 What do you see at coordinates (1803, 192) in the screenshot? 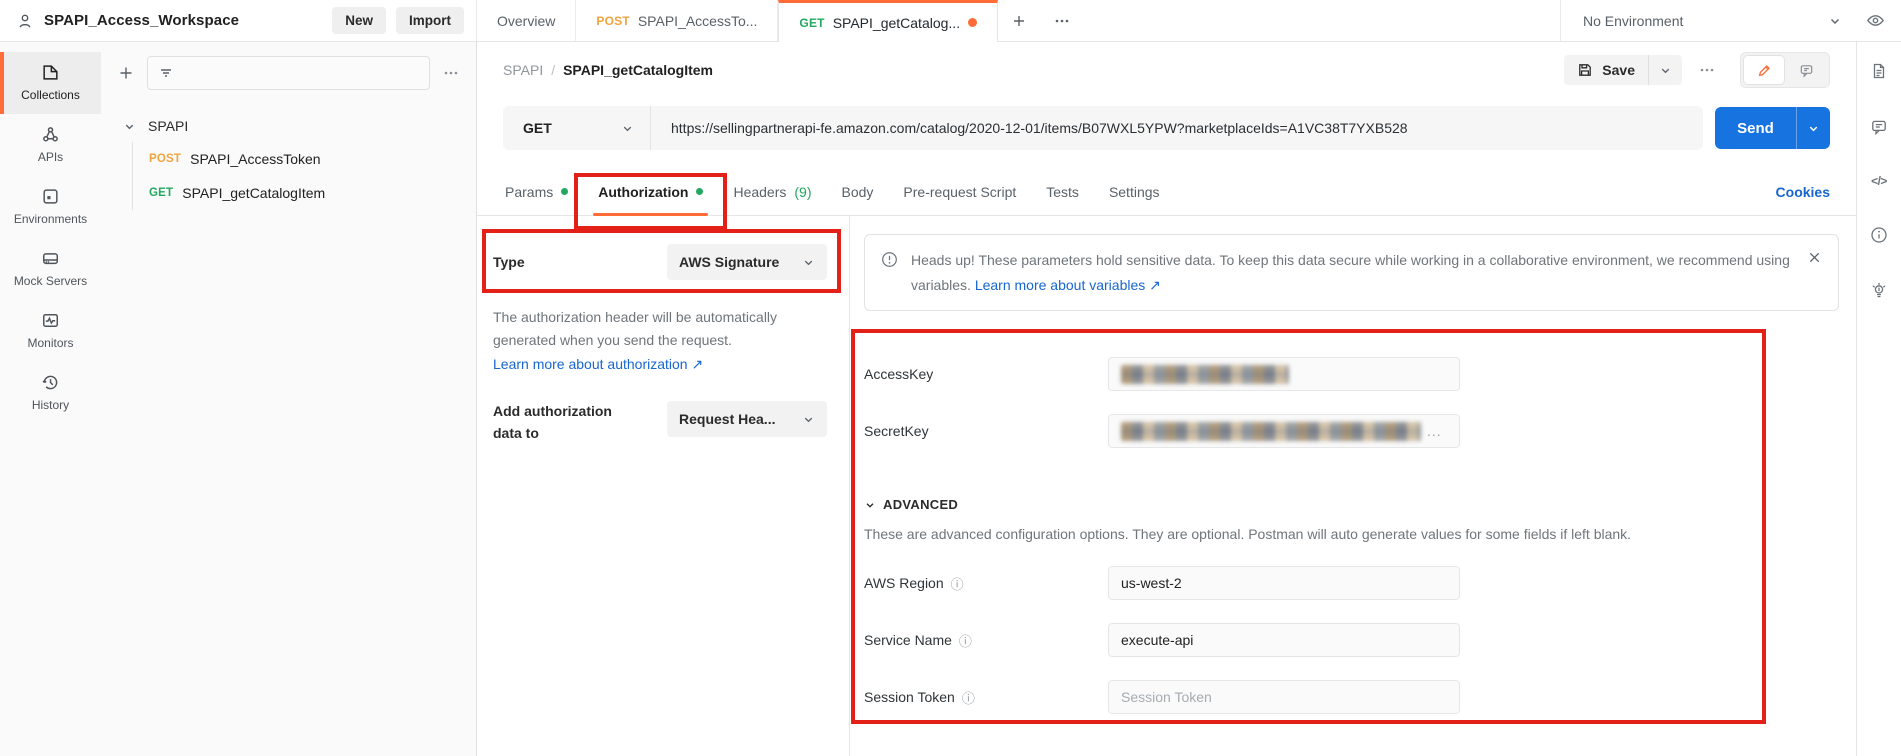
I see `cookies-link: Cookies` at bounding box center [1803, 192].